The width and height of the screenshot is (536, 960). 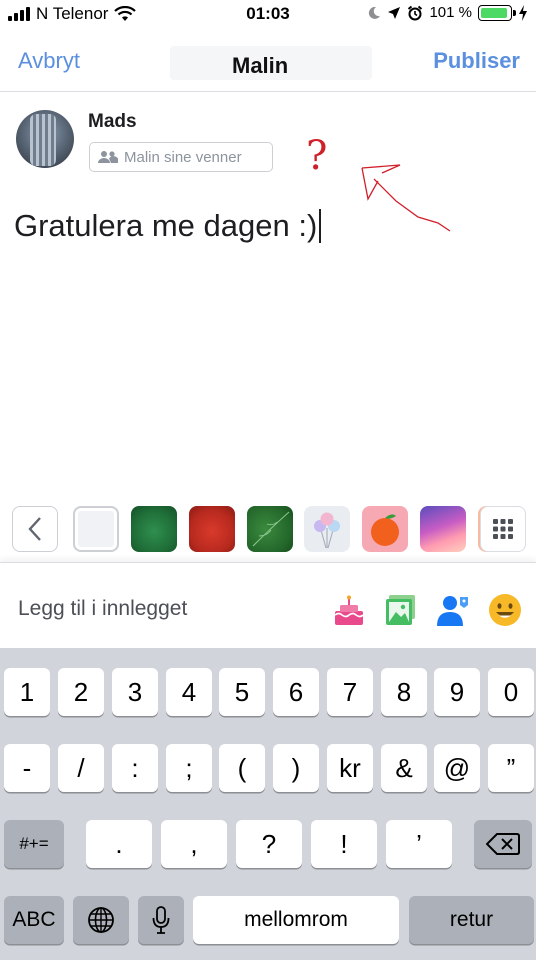 I want to click on battery-percent: 101 %, so click(x=450, y=12).